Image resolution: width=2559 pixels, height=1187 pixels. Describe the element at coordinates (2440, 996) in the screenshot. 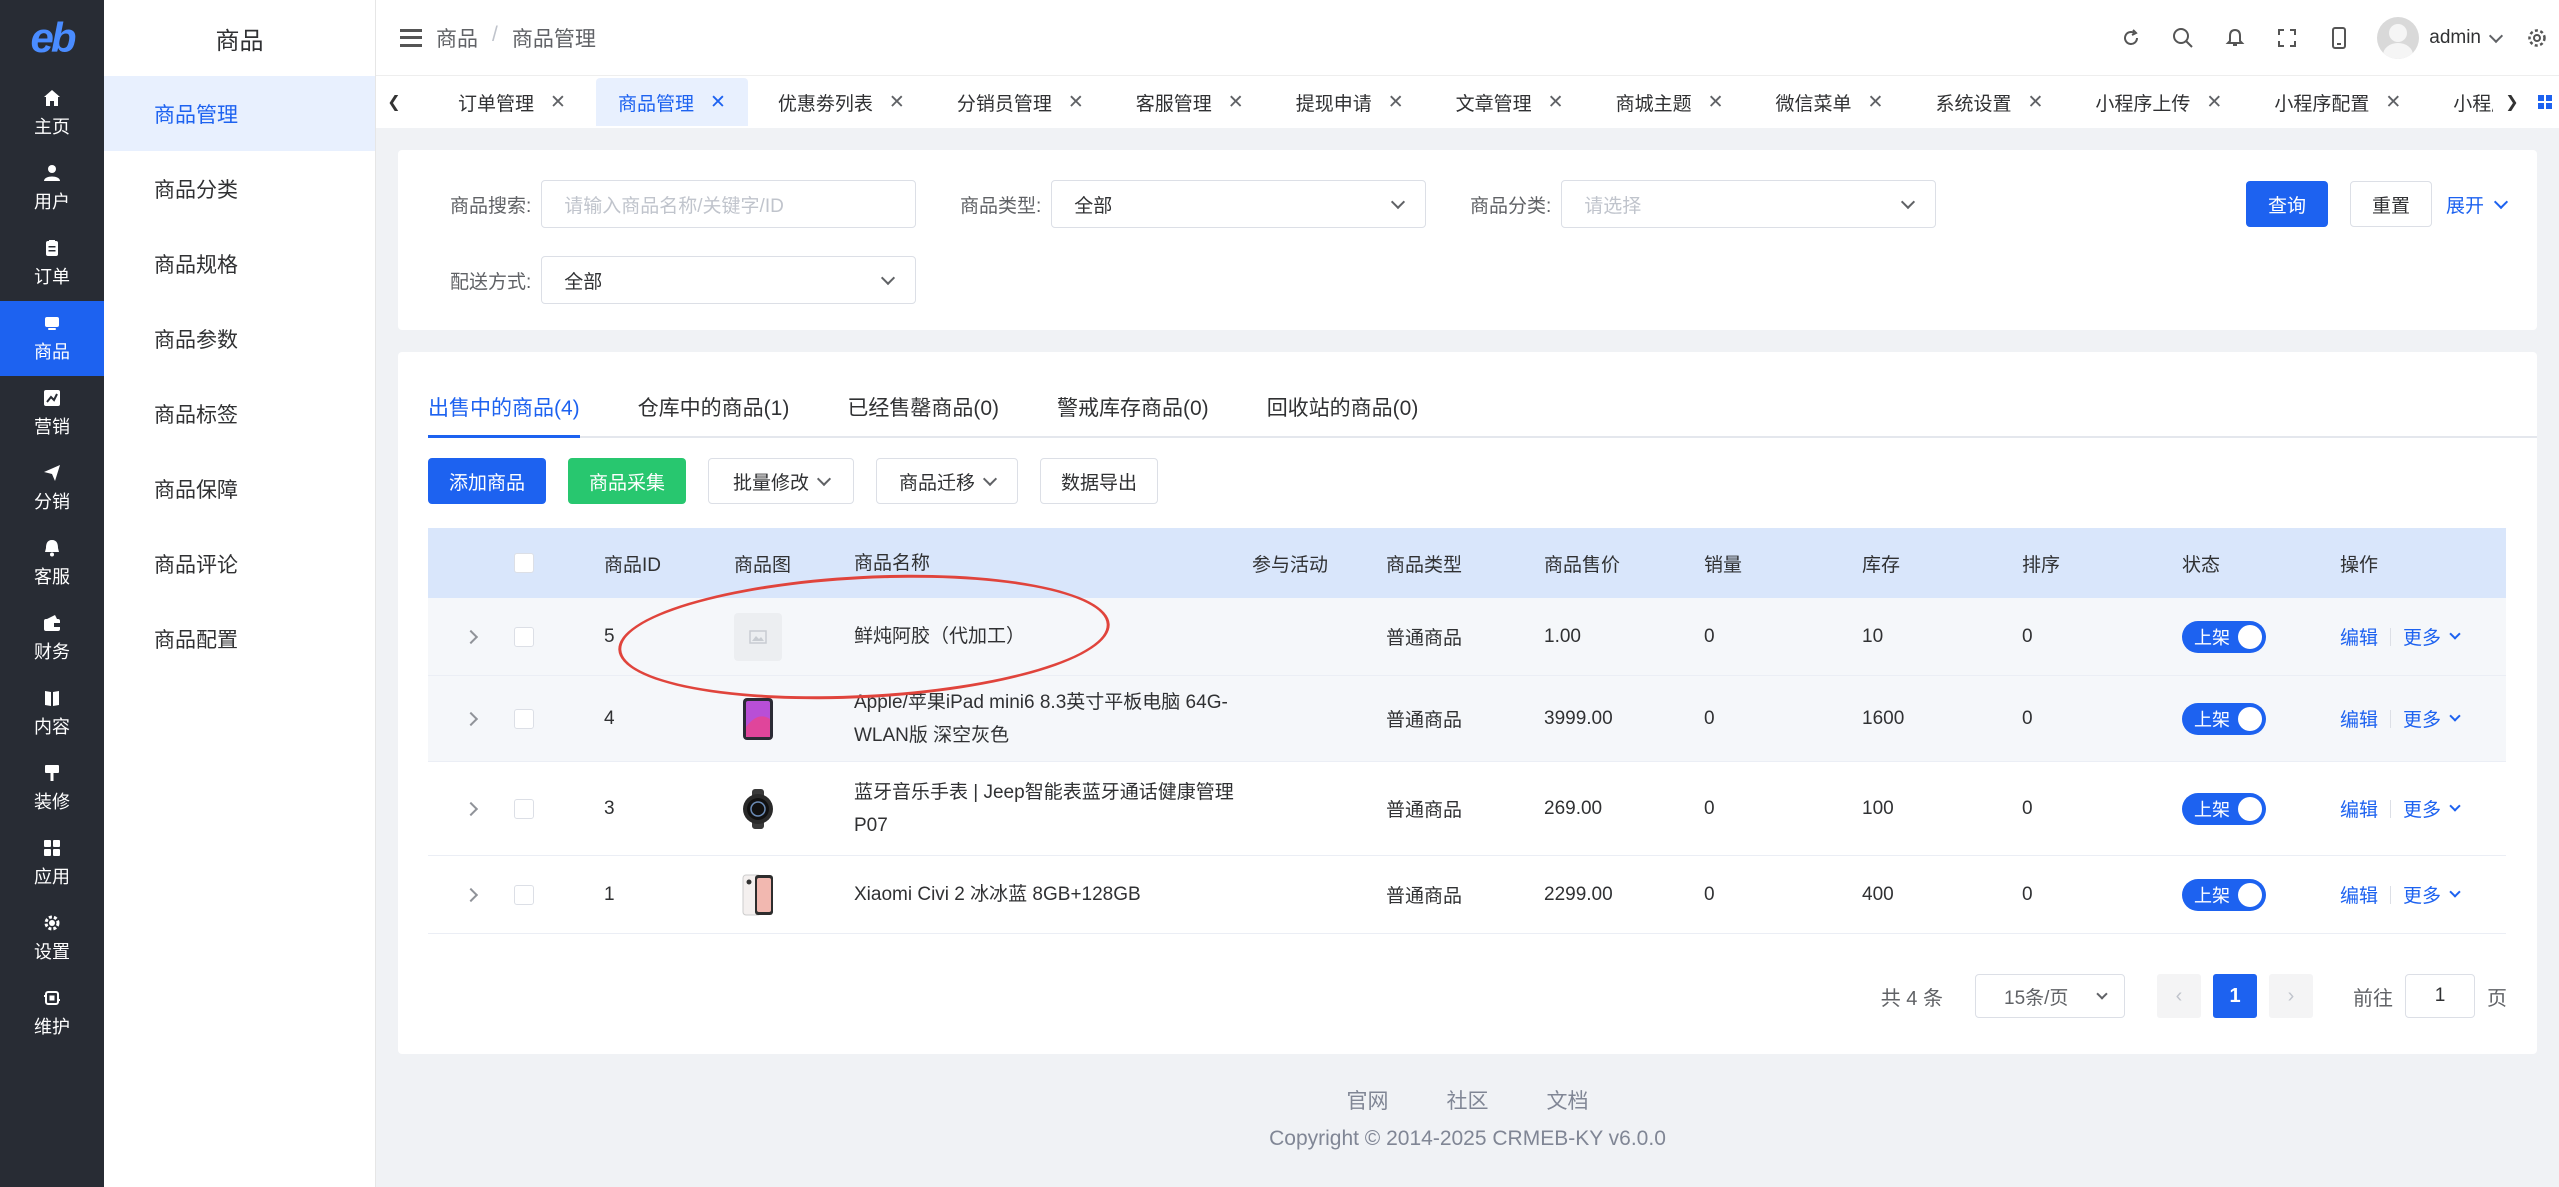

I see `goto-page-input: 1` at that location.